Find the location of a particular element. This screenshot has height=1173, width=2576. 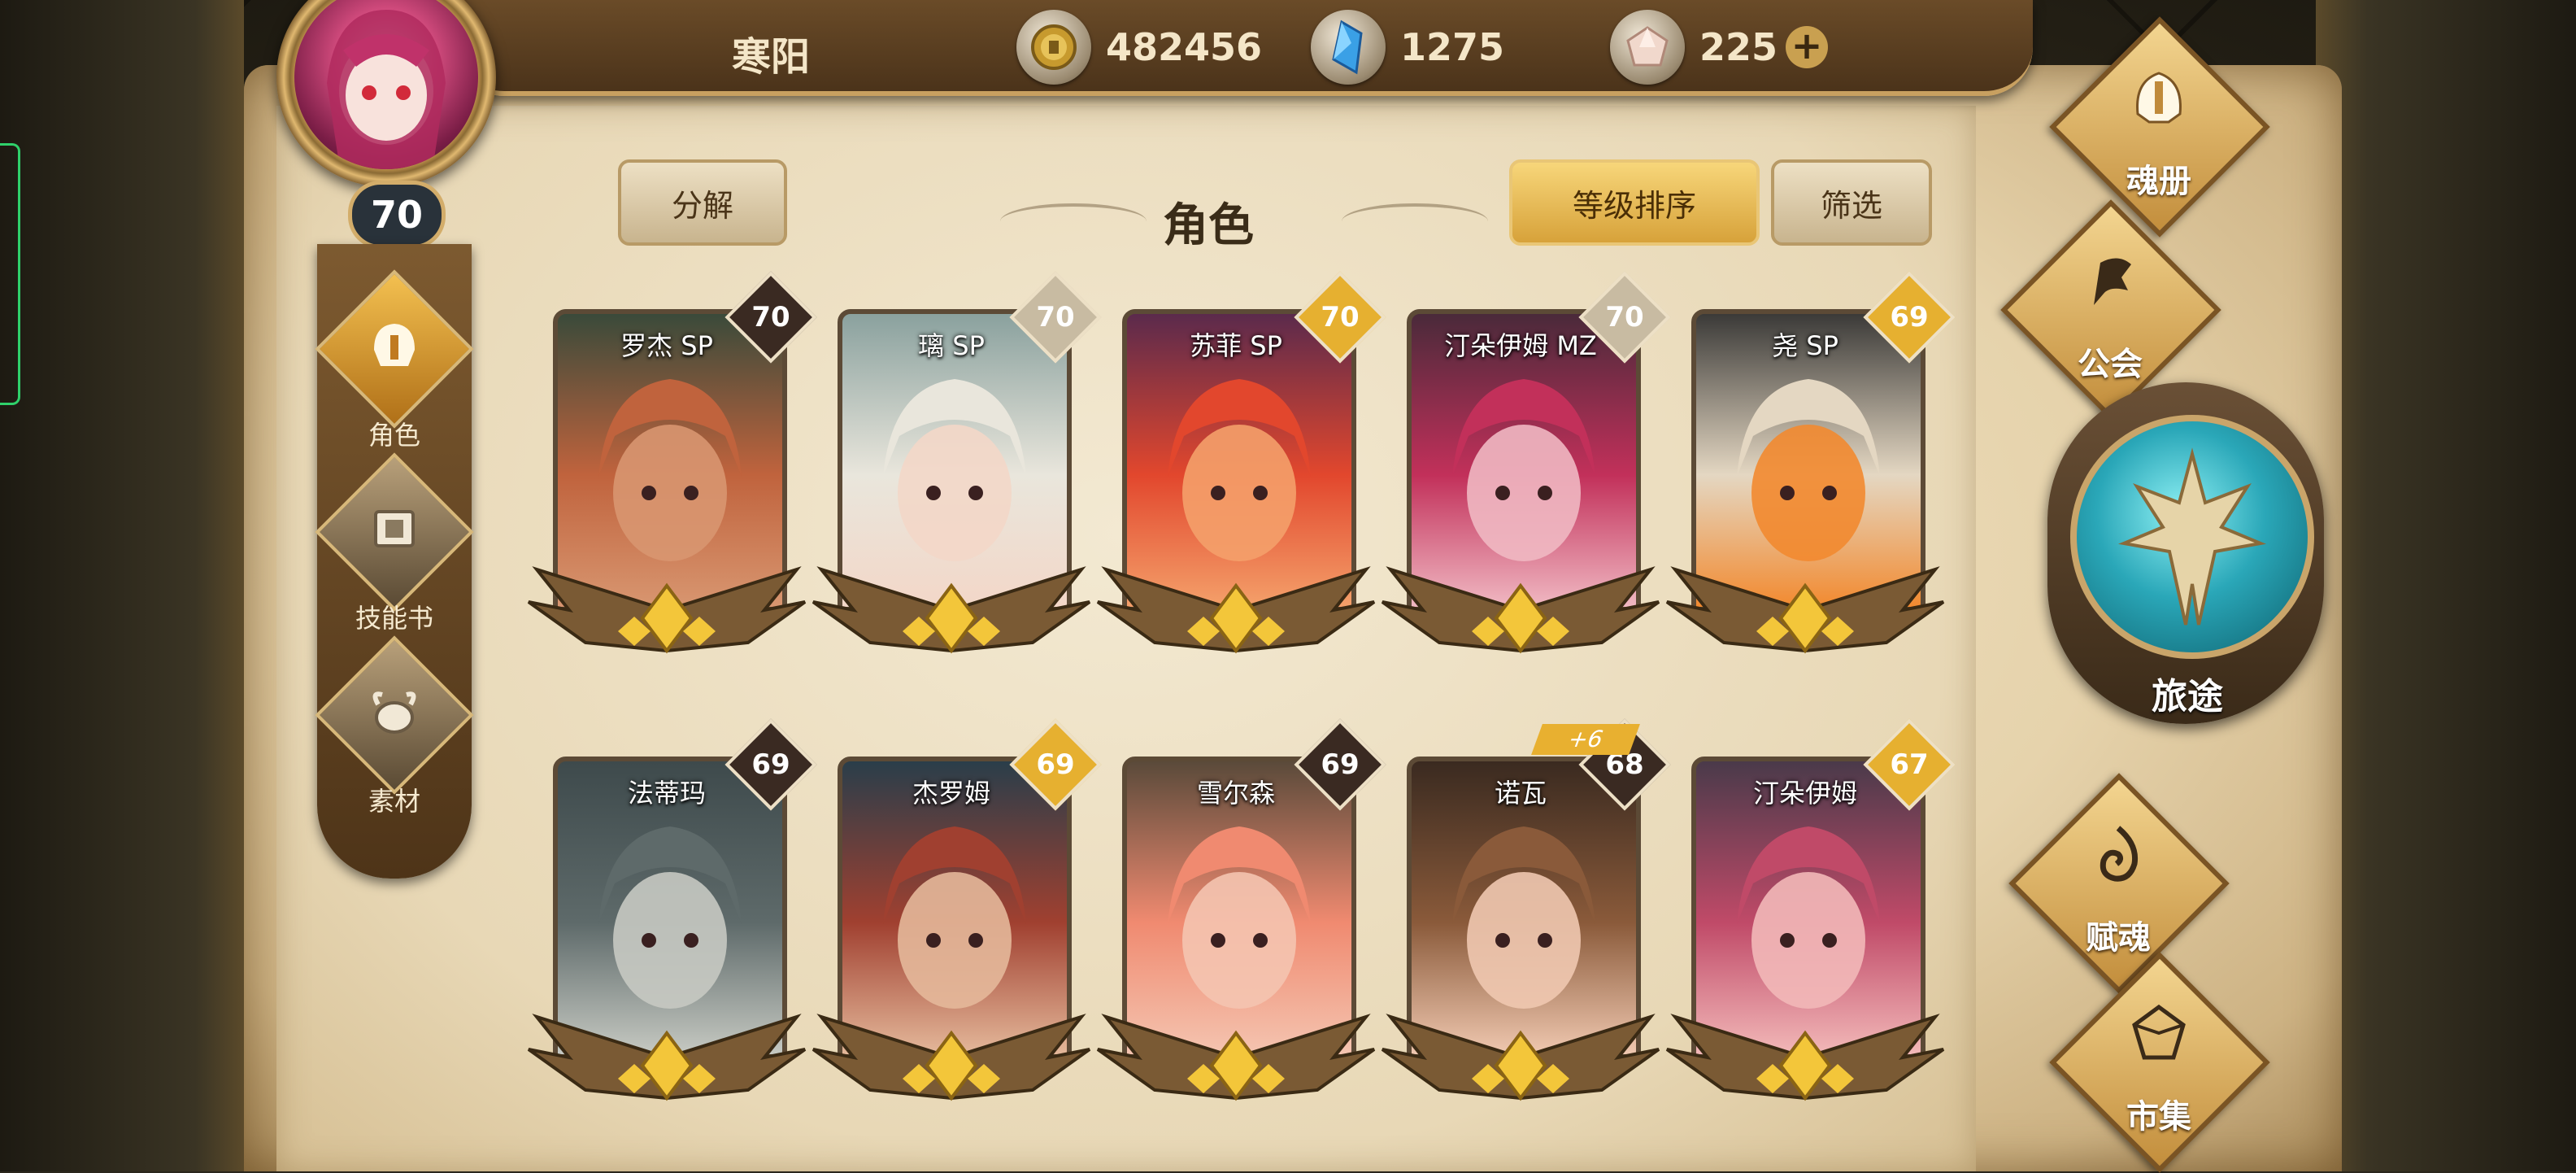

journey-button: 旅途 is located at coordinates (2187, 569).